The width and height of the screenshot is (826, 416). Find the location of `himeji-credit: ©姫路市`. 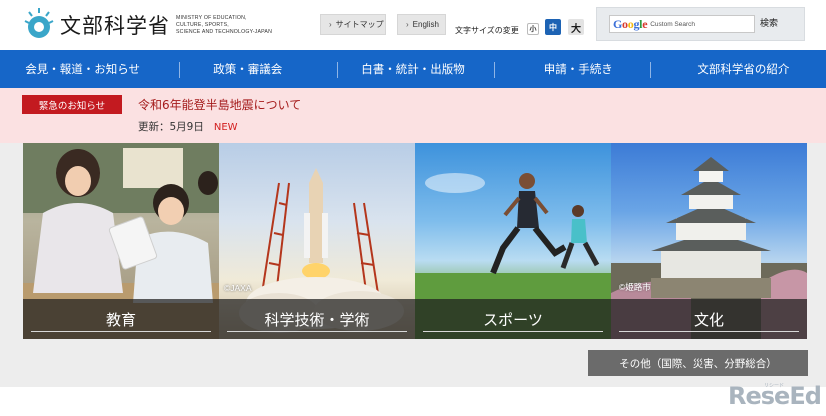

himeji-credit: ©姫路市 is located at coordinates (635, 287).